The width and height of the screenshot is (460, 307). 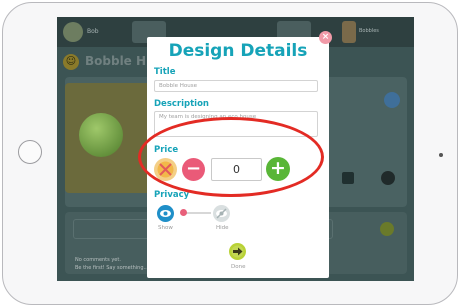 What do you see at coordinates (165, 72) in the screenshot?
I see `title-label: Title` at bounding box center [165, 72].